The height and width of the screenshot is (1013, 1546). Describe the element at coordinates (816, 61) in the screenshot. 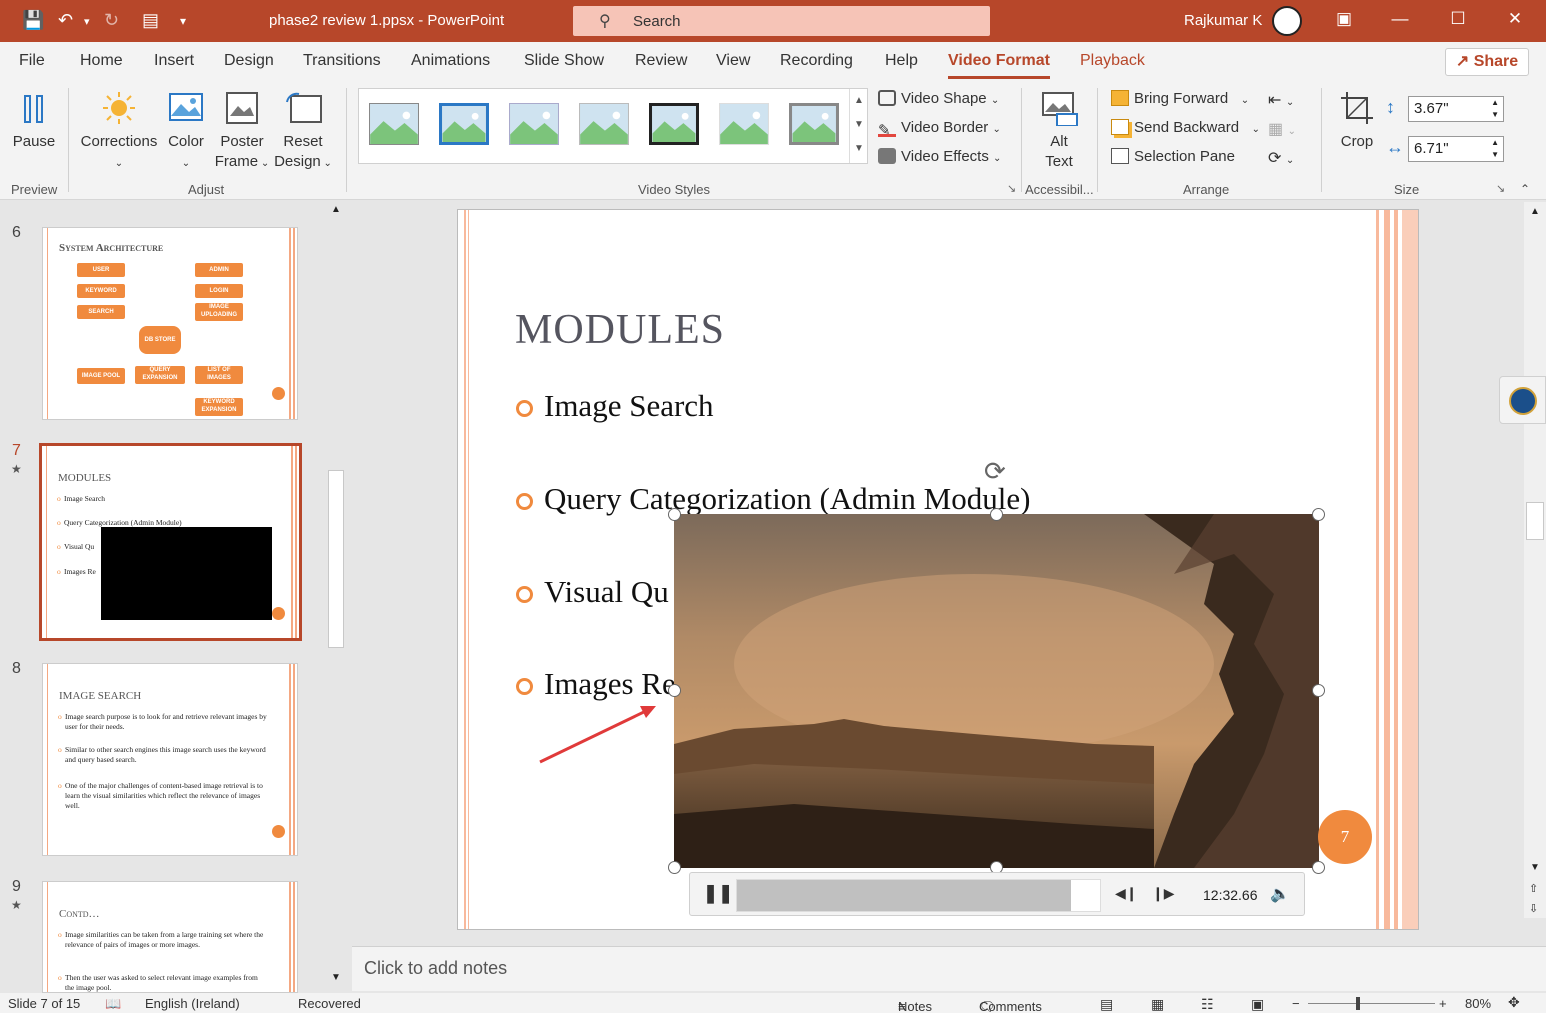

I see `tab-recording: Recording` at that location.